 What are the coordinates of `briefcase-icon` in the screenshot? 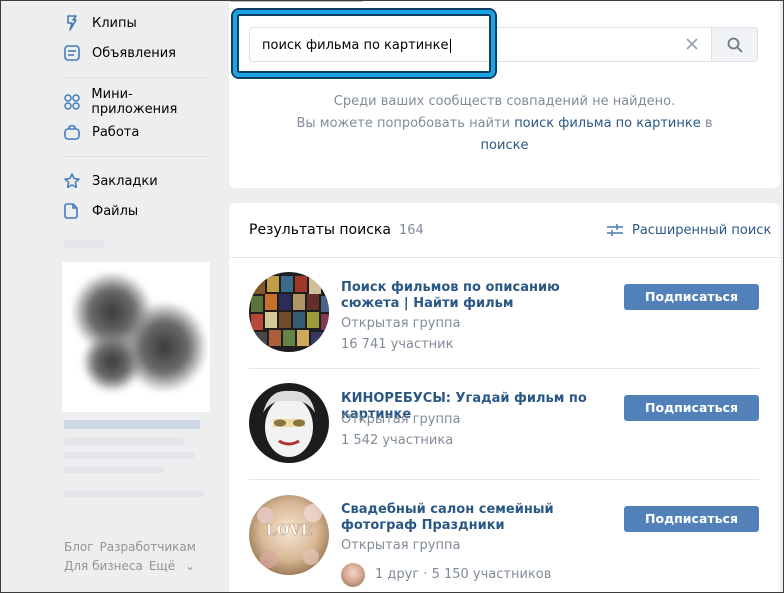 It's located at (72, 132).